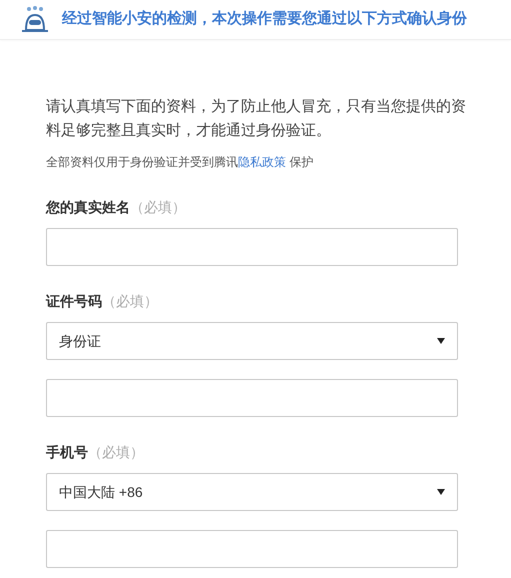  Describe the element at coordinates (88, 207) in the screenshot. I see `field-label: 您的真实姓名` at that location.